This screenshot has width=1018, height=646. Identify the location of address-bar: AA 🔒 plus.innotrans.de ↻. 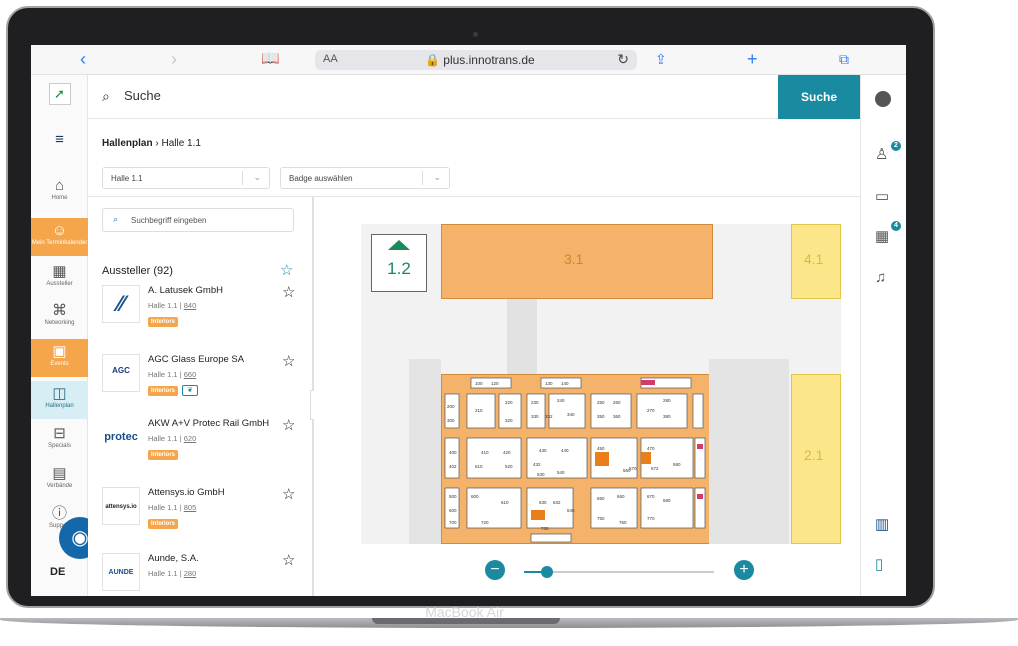
(476, 60).